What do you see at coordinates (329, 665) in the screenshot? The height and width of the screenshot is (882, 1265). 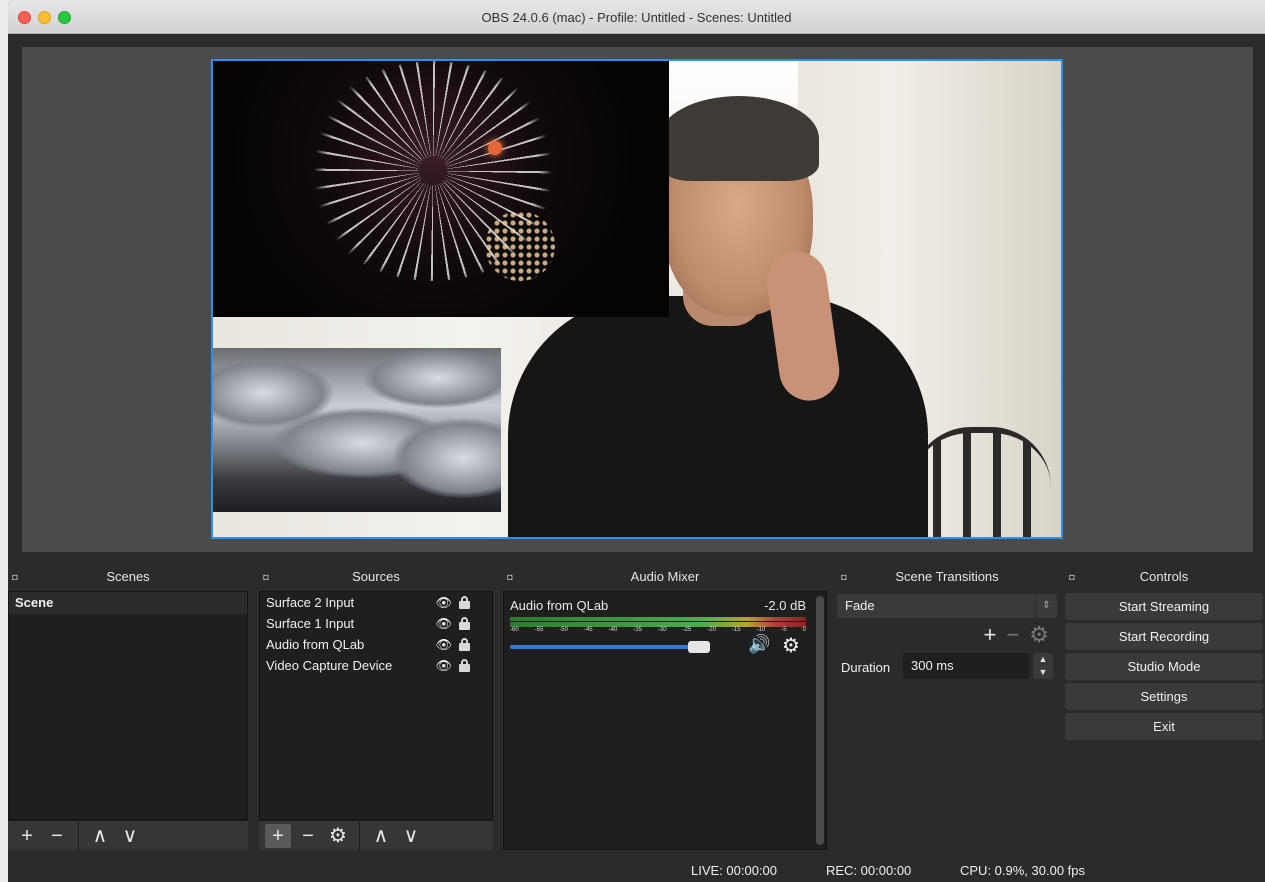 I see `source-name: Video Capture Device` at bounding box center [329, 665].